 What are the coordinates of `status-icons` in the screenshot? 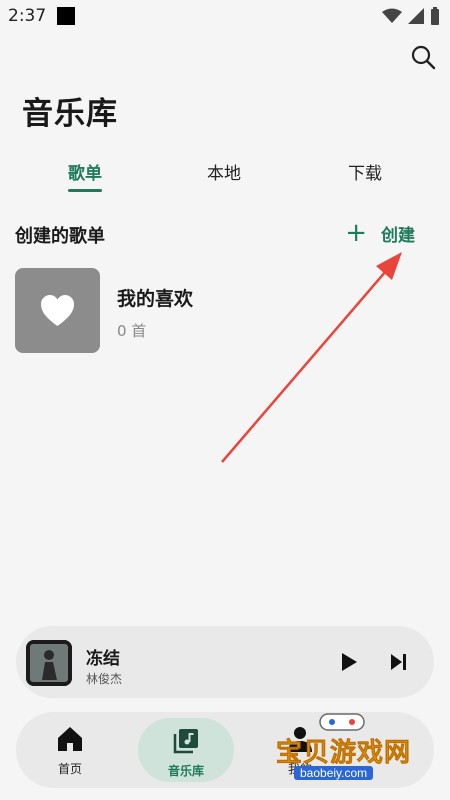 It's located at (411, 16).